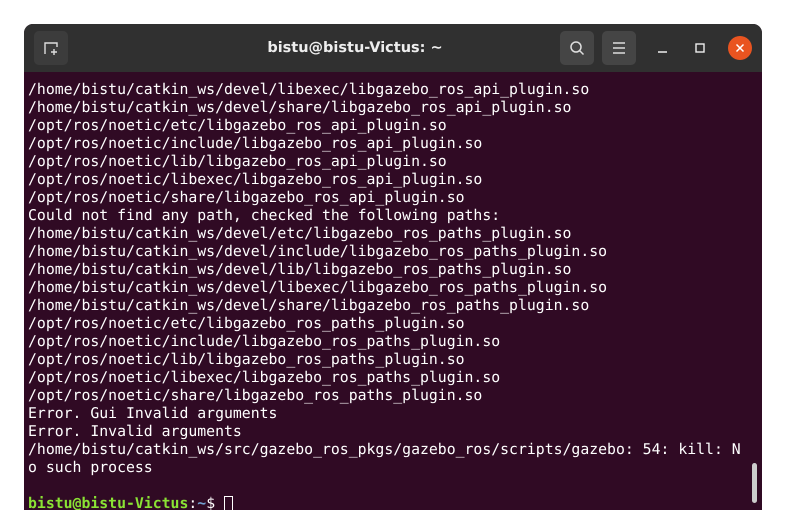  What do you see at coordinates (255, 180) in the screenshot?
I see `output-line: /opt/ros/noetic/libexec/libgazebo_ros_api_plugin.so` at bounding box center [255, 180].